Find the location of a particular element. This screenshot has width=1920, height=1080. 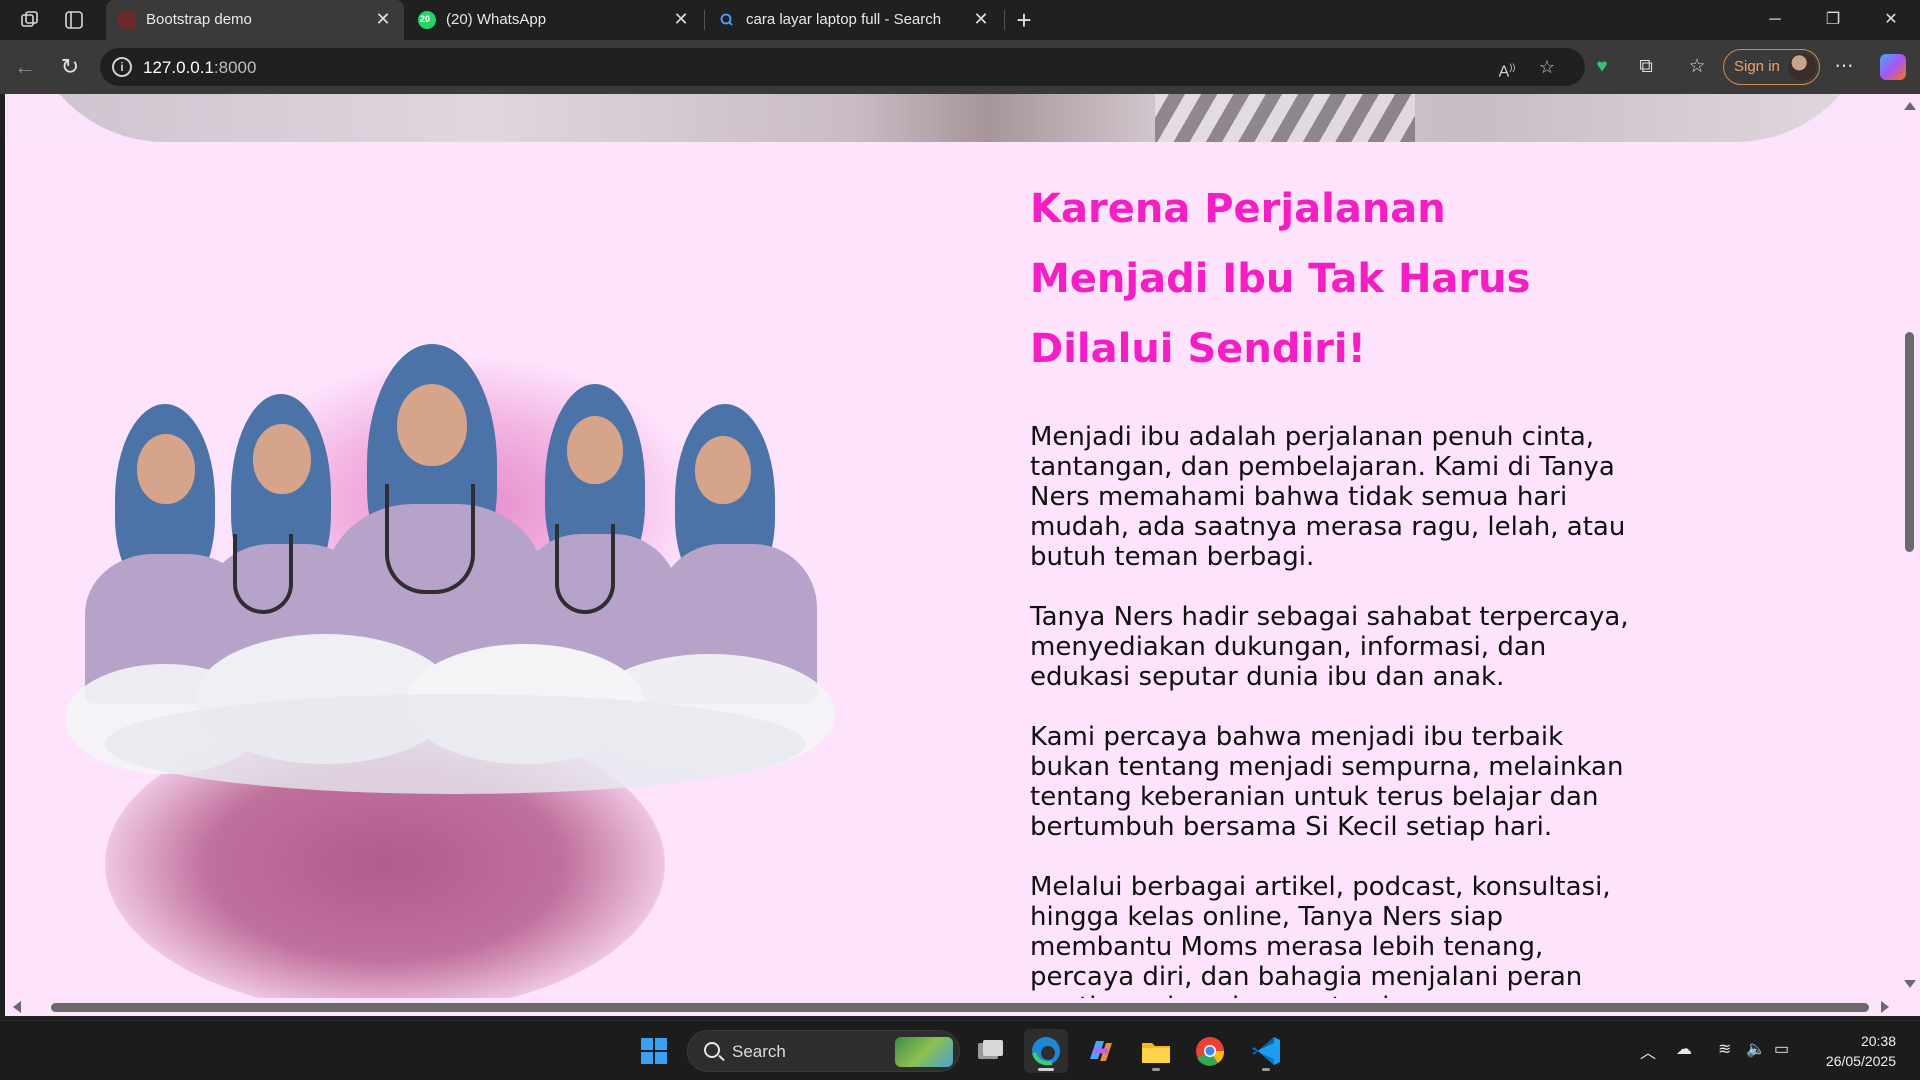

windows-taskbar: Search ︿ ☁ ≋ 🔈 ▭ 20:38 26/05/2025 is located at coordinates (960, 1050).